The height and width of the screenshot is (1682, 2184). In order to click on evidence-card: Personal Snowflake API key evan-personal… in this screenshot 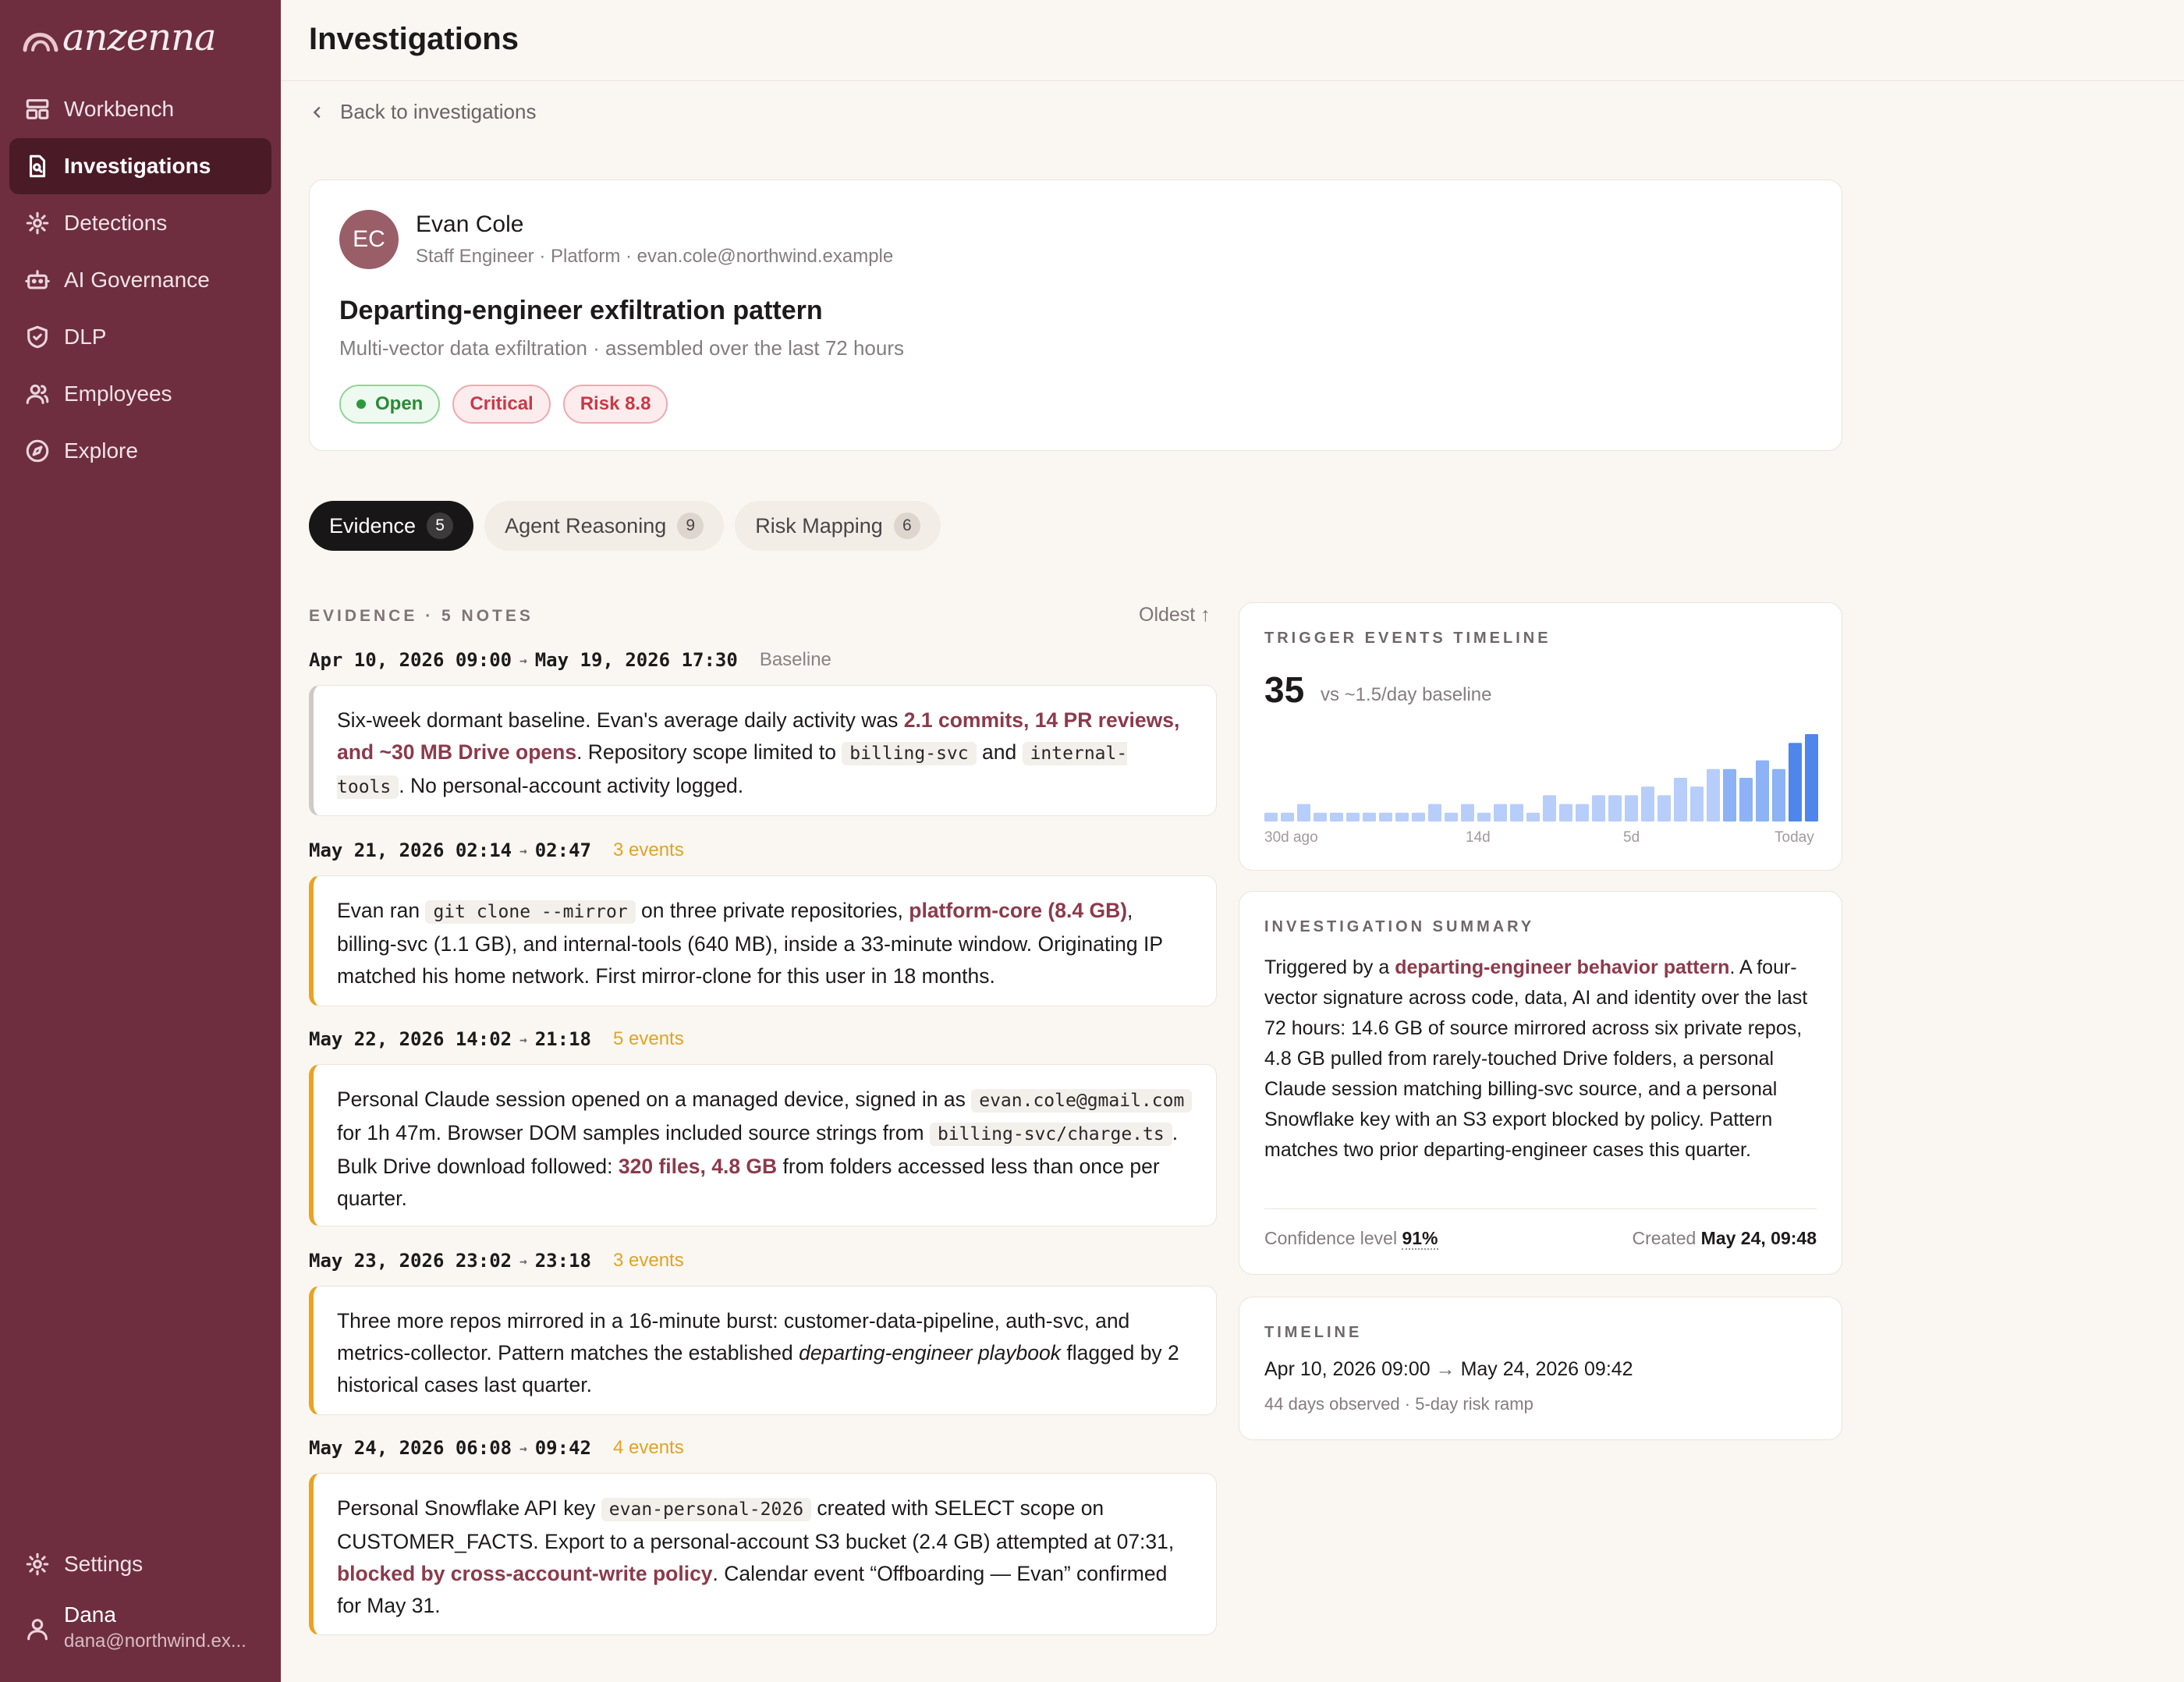, I will do `click(763, 1554)`.